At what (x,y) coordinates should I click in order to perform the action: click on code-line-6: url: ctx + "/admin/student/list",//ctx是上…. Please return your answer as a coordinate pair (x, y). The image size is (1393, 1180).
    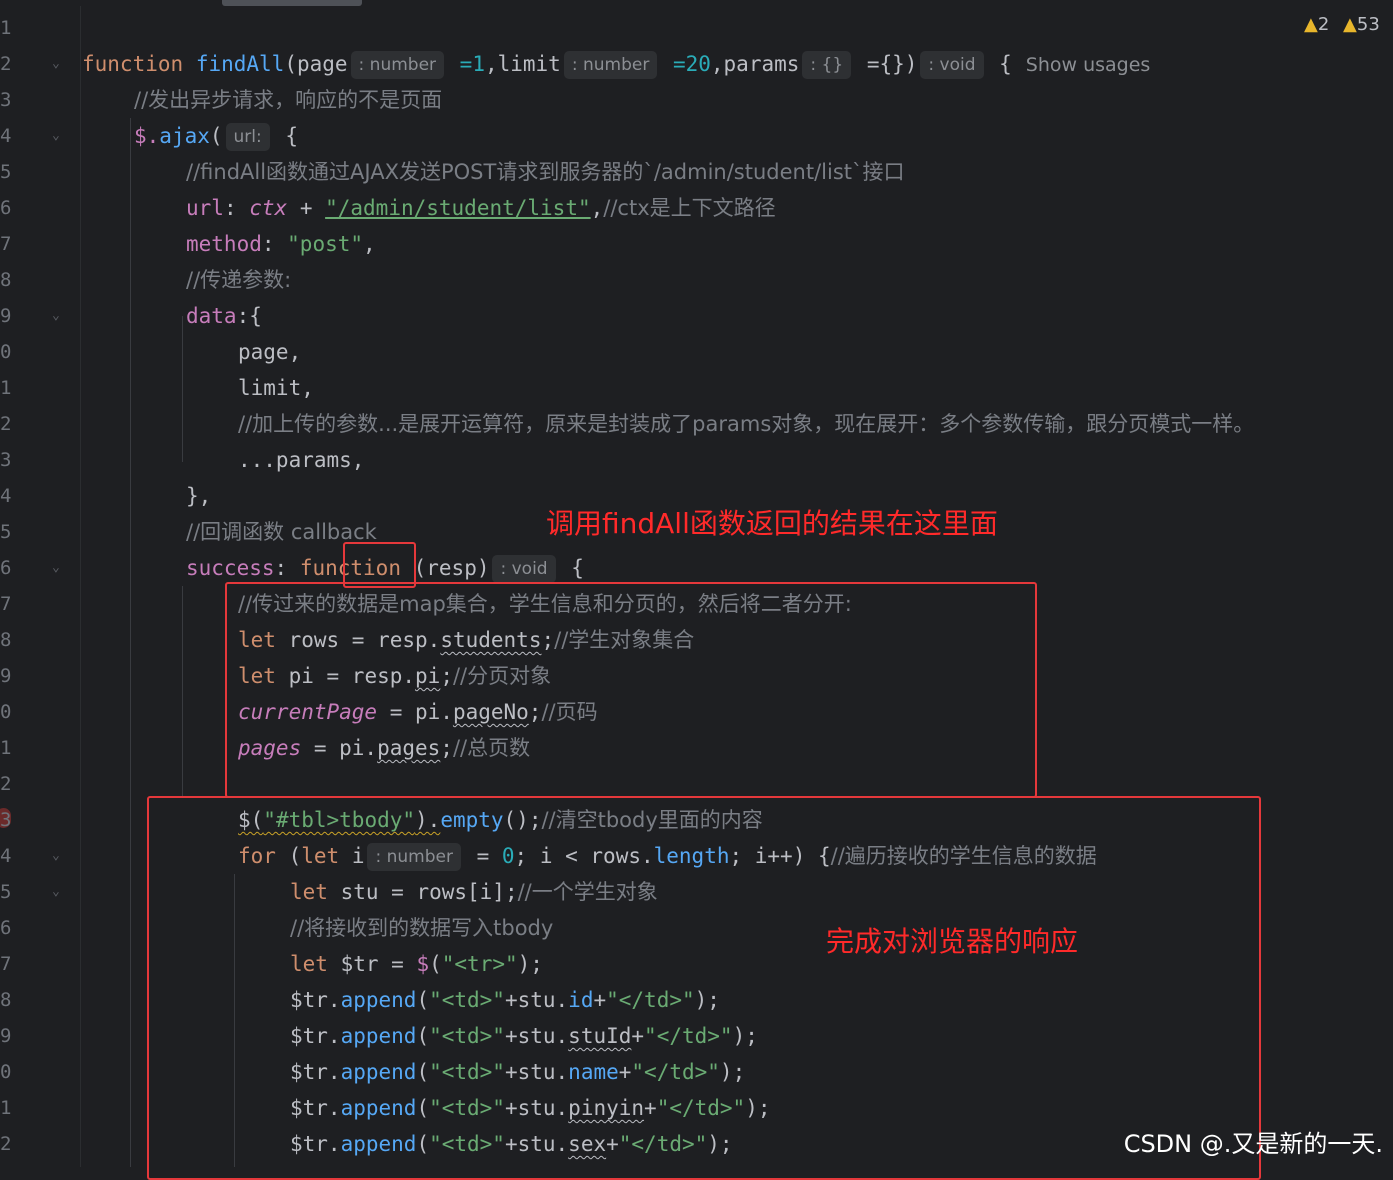
    Looking at the image, I should click on (481, 208).